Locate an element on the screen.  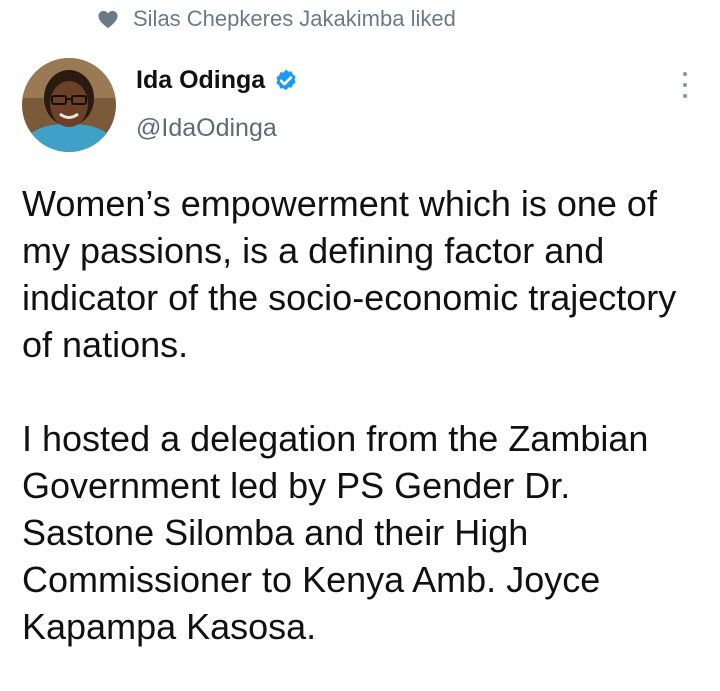
social-context: Silas Chepkeres Jakakimba liked is located at coordinates (276, 19).